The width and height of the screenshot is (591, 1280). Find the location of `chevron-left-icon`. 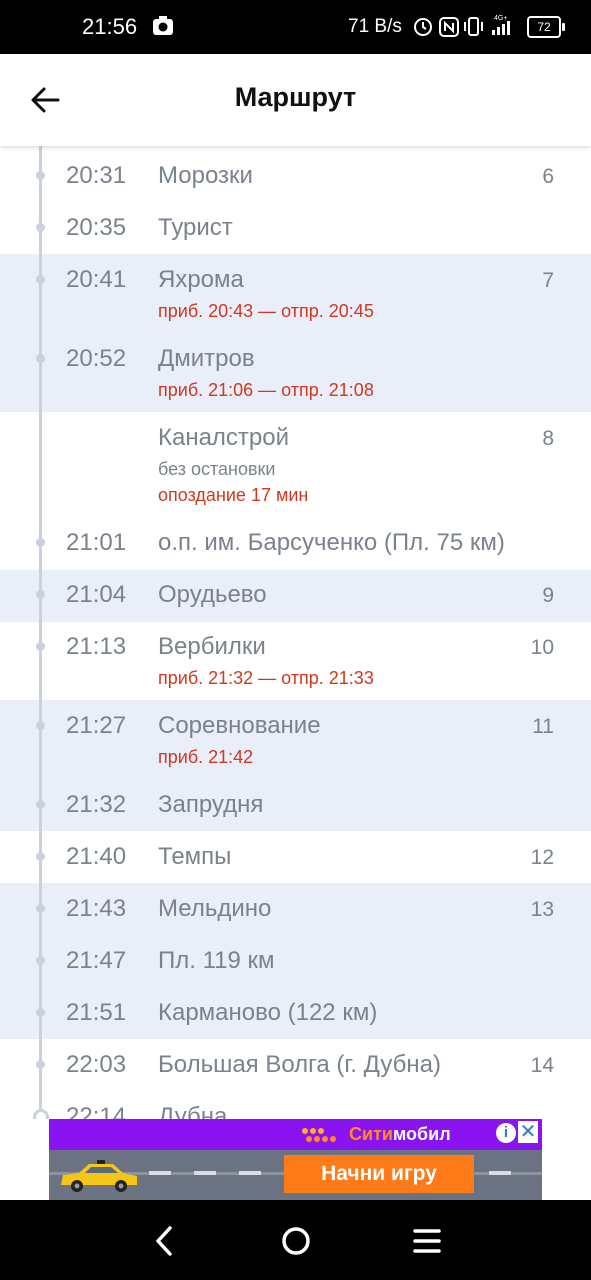

chevron-left-icon is located at coordinates (164, 1241).